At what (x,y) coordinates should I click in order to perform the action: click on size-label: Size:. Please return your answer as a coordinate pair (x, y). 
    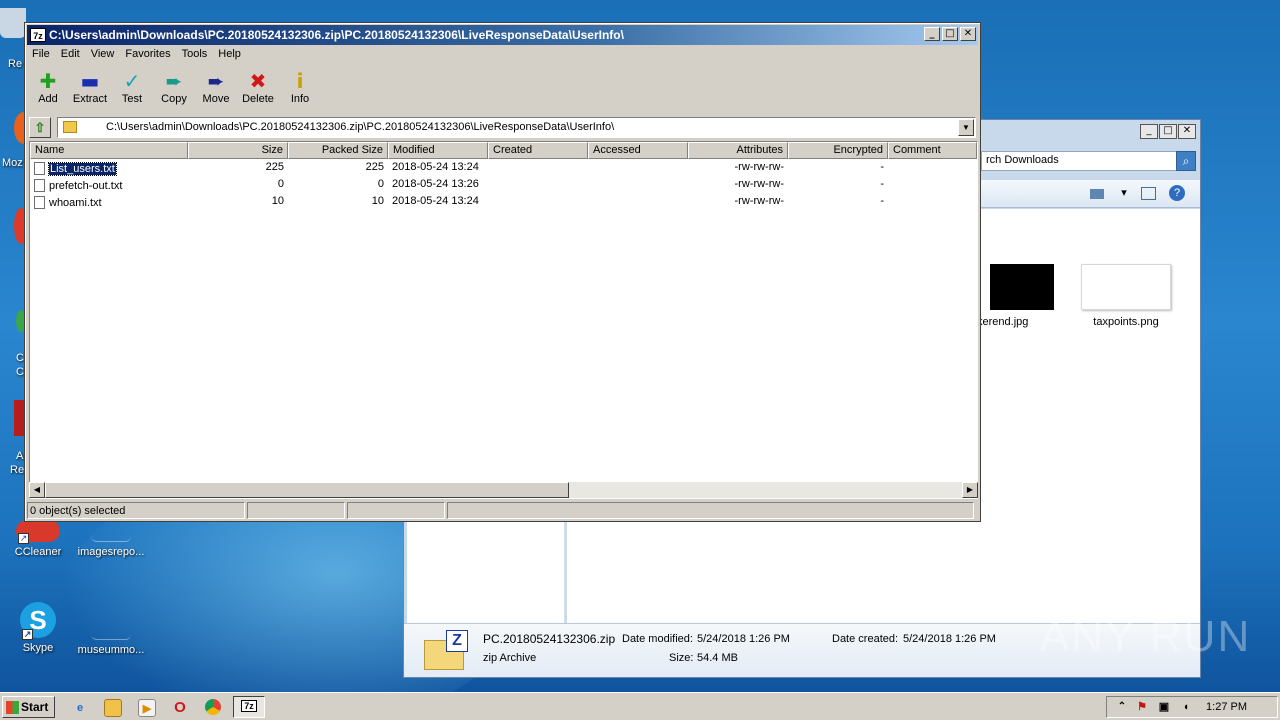
    Looking at the image, I should click on (681, 658).